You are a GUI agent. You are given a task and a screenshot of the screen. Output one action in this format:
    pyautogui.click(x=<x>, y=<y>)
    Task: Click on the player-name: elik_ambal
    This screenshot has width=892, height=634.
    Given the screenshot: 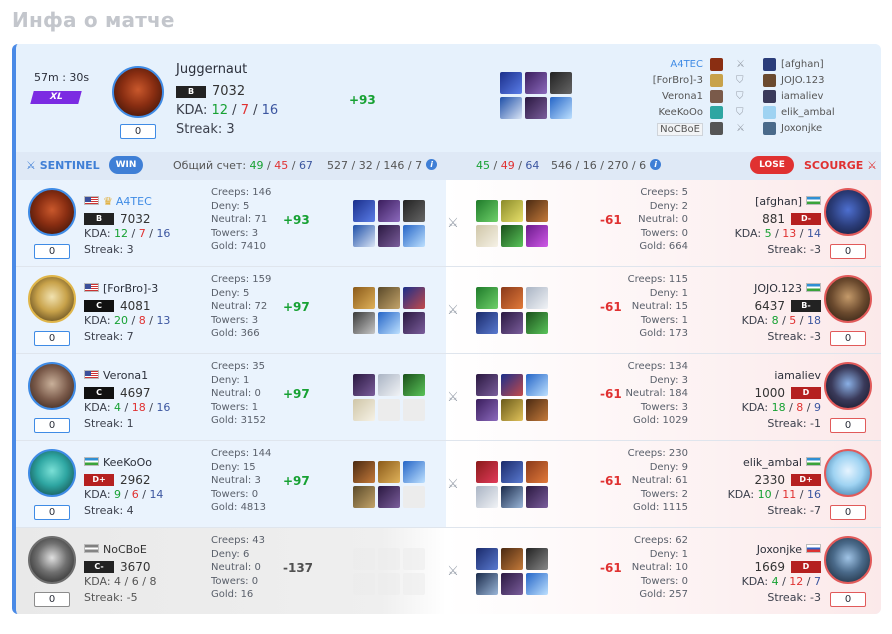 What is the action you would take?
    pyautogui.click(x=772, y=462)
    